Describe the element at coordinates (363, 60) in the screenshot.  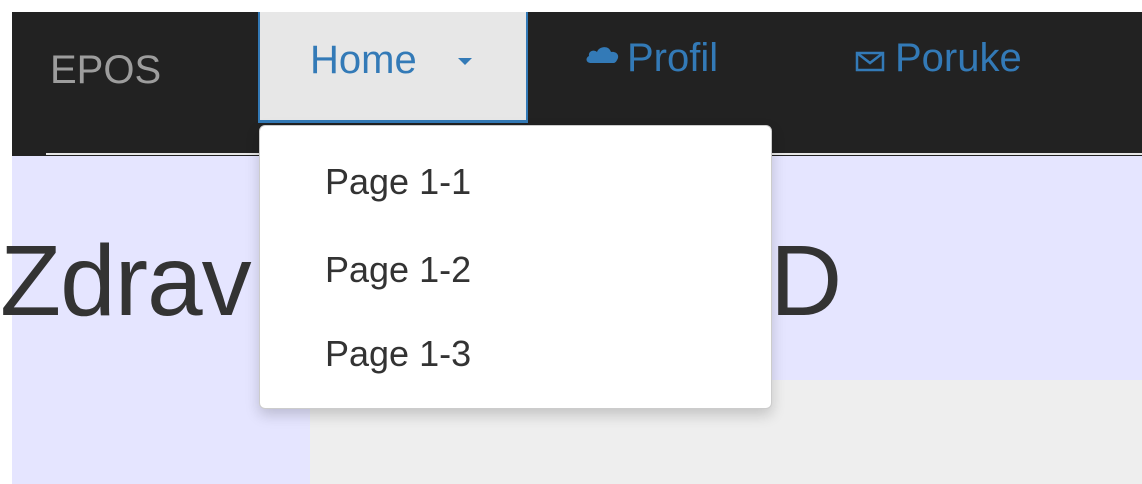
I see `nav-home-label: Home` at that location.